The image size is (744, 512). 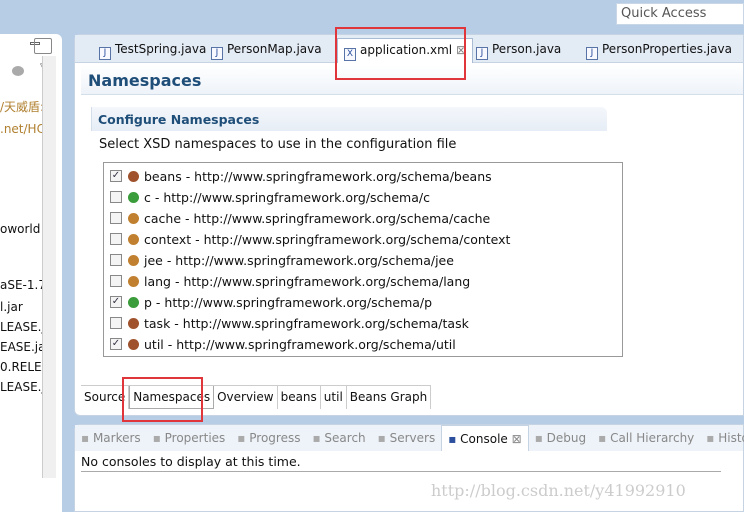 What do you see at coordinates (515, 439) in the screenshot?
I see `close-icon: ⊠` at bounding box center [515, 439].